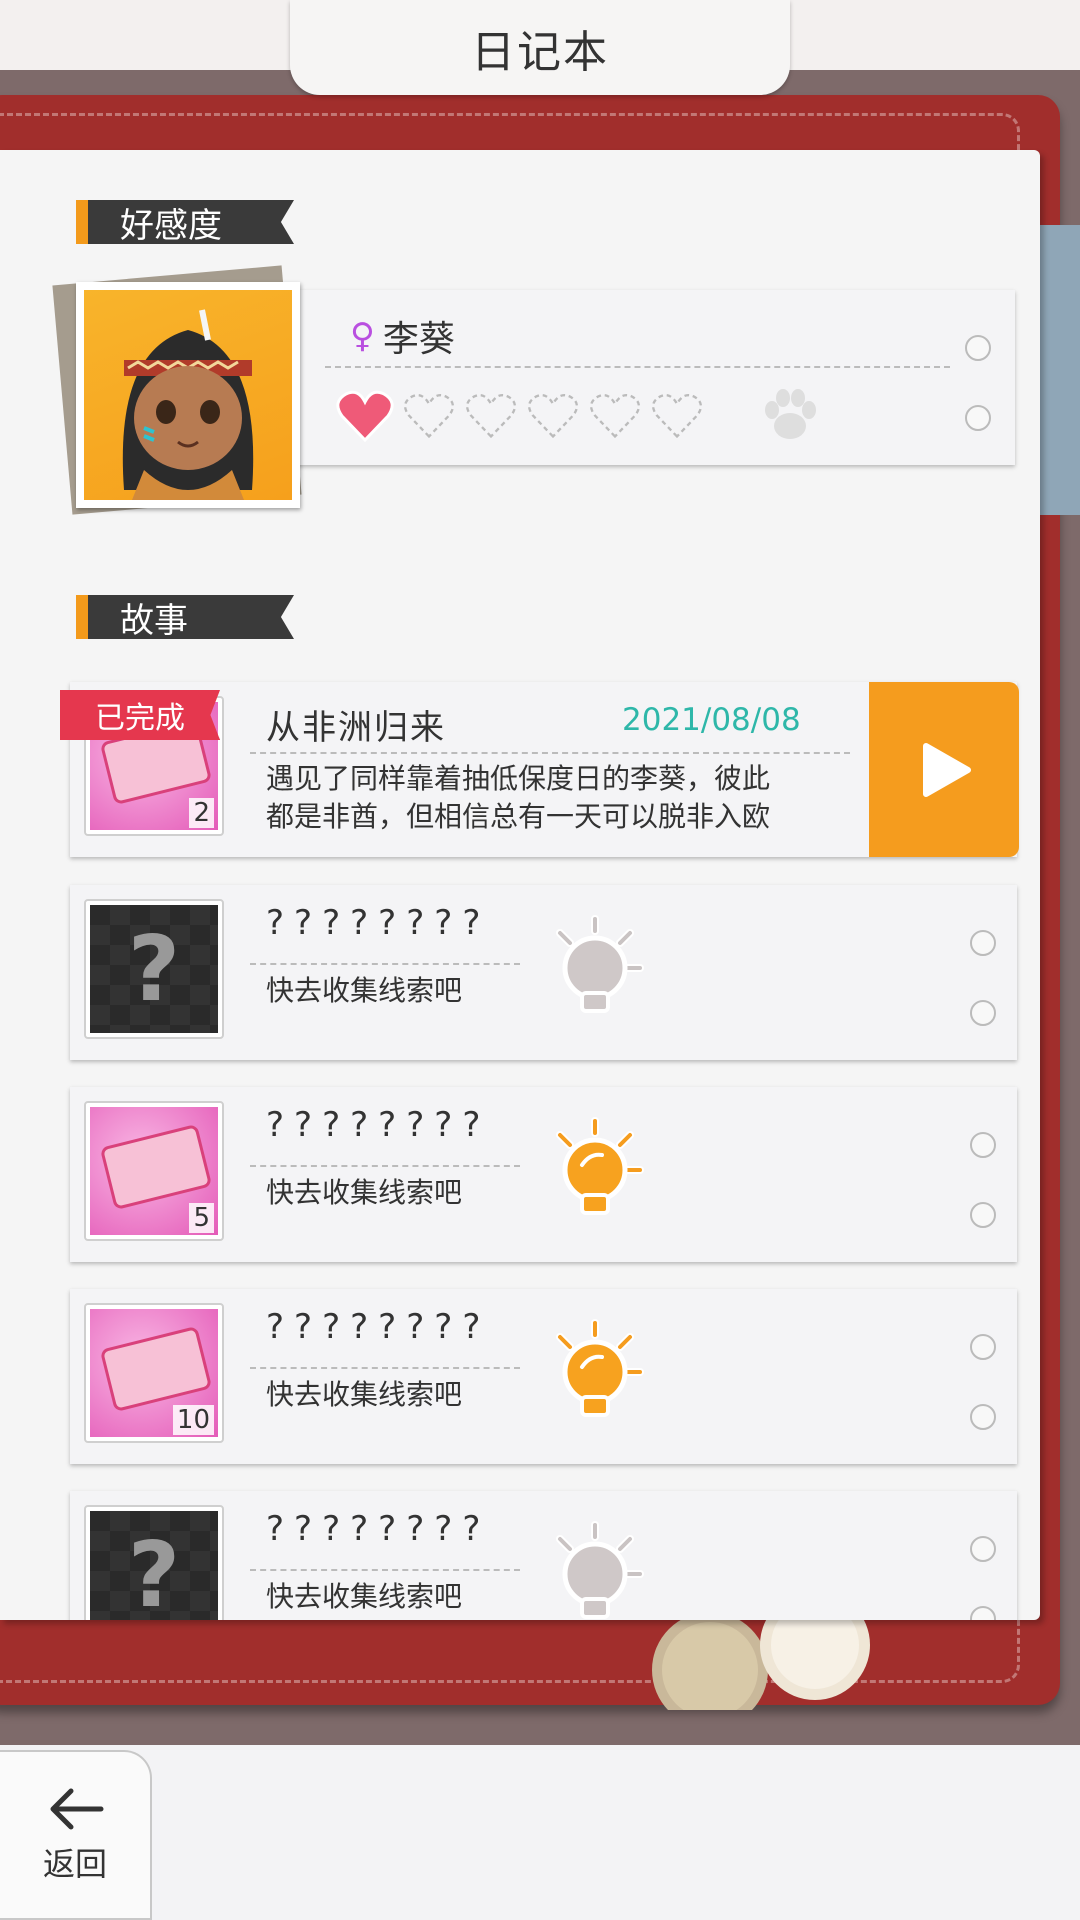  What do you see at coordinates (201, 1218) in the screenshot?
I see `ticket-count: 5` at bounding box center [201, 1218].